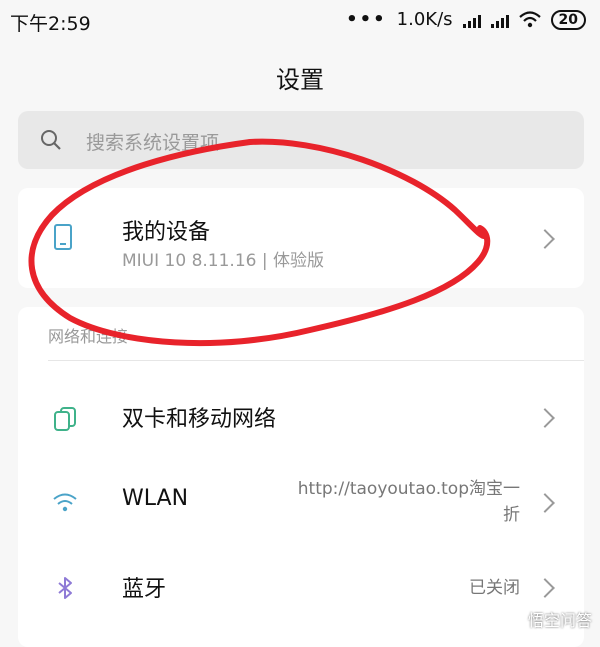  I want to click on list-item-value: 已关闭, so click(494, 588).